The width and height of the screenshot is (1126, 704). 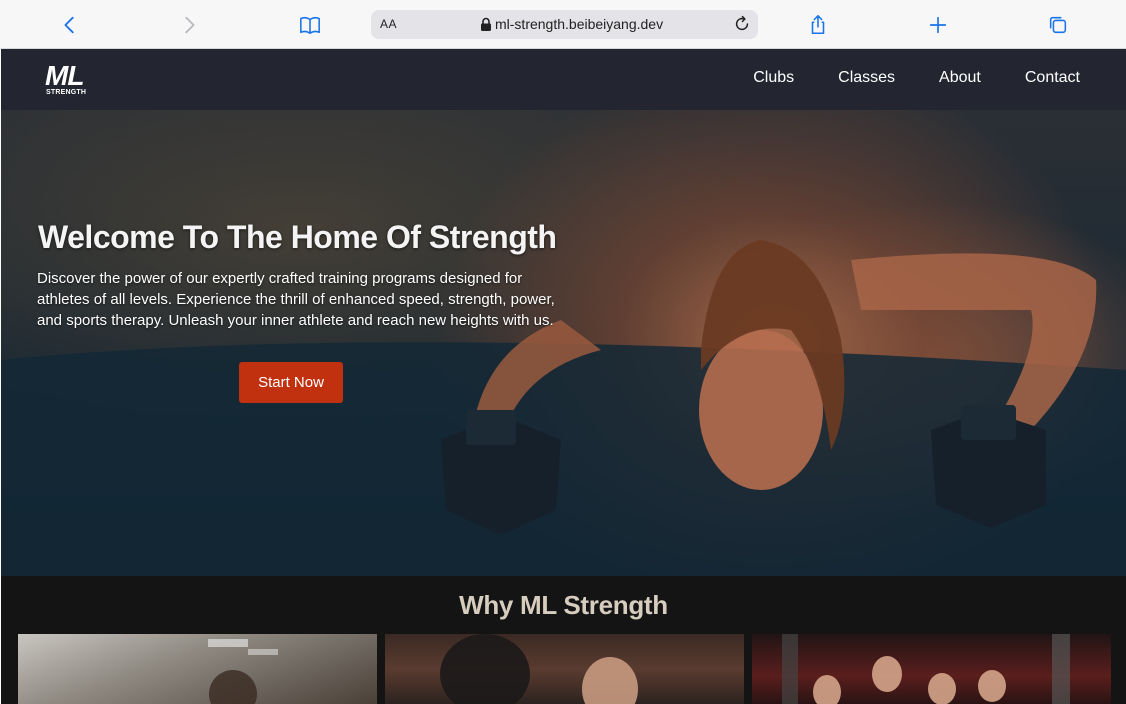 I want to click on forward-chevron-icon, so click(x=189, y=25).